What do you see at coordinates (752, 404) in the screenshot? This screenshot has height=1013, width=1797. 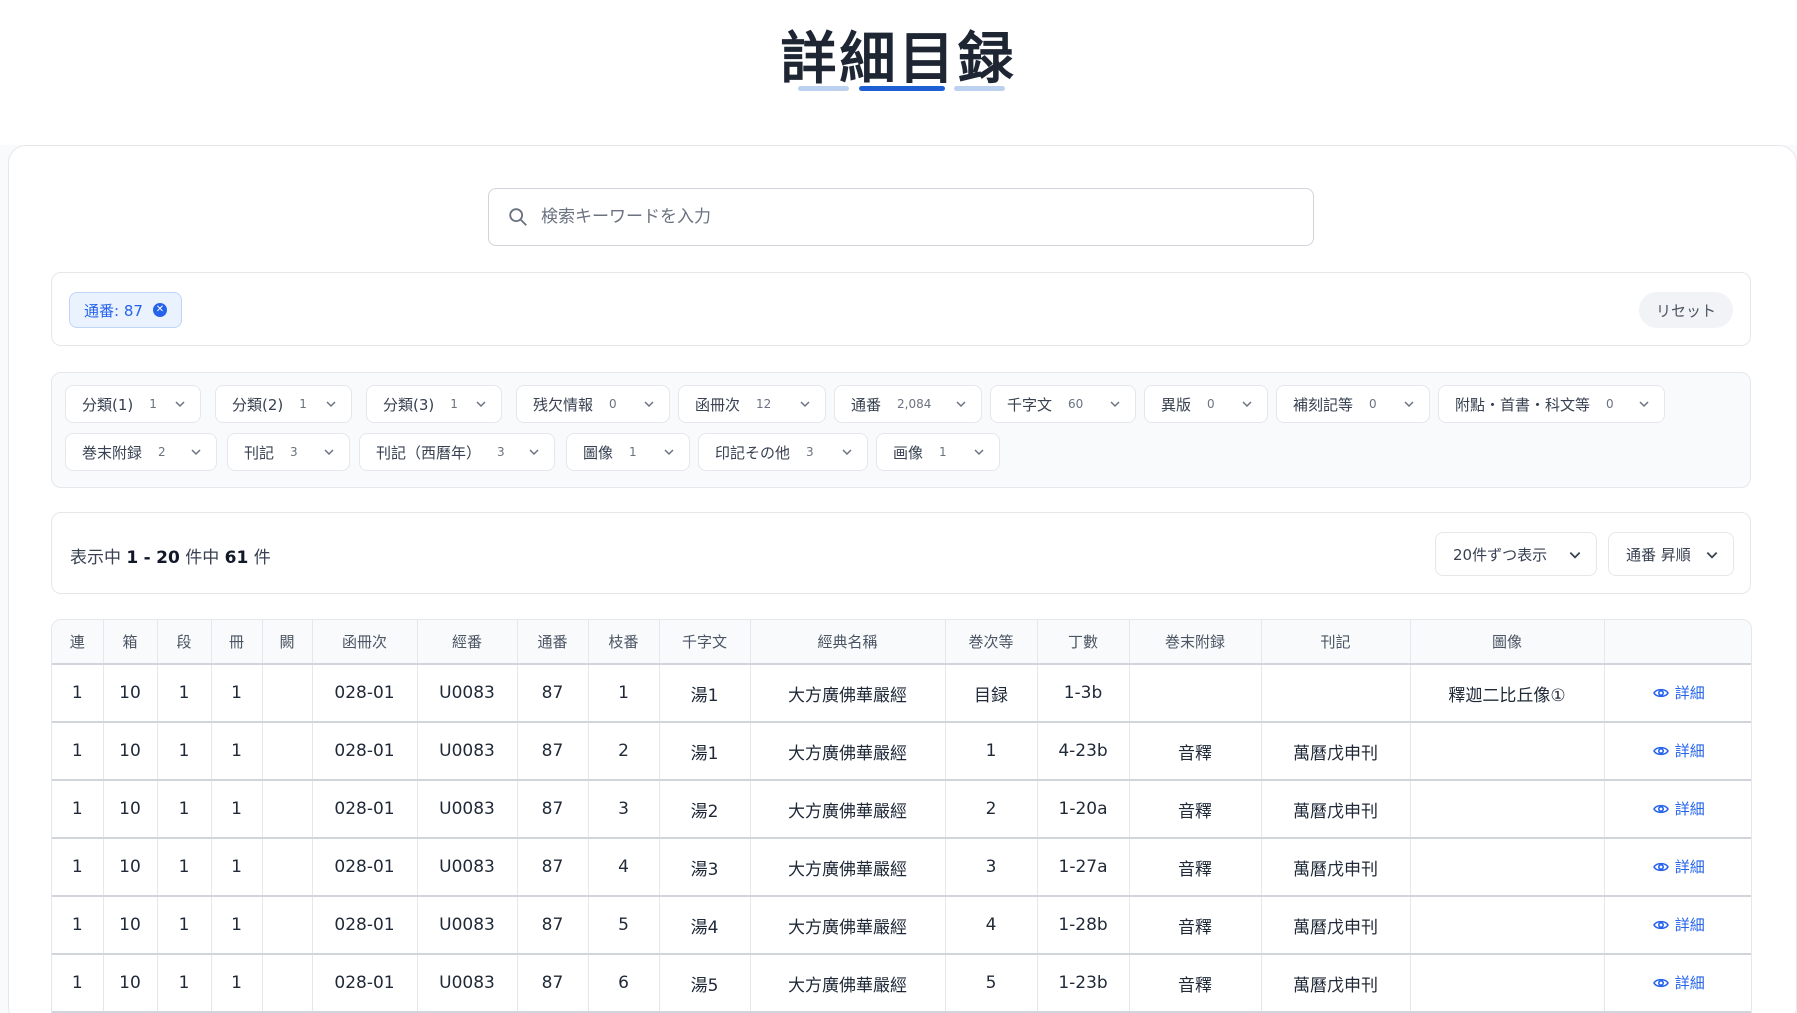 I see `facet-dropdown: 函冊次 12` at bounding box center [752, 404].